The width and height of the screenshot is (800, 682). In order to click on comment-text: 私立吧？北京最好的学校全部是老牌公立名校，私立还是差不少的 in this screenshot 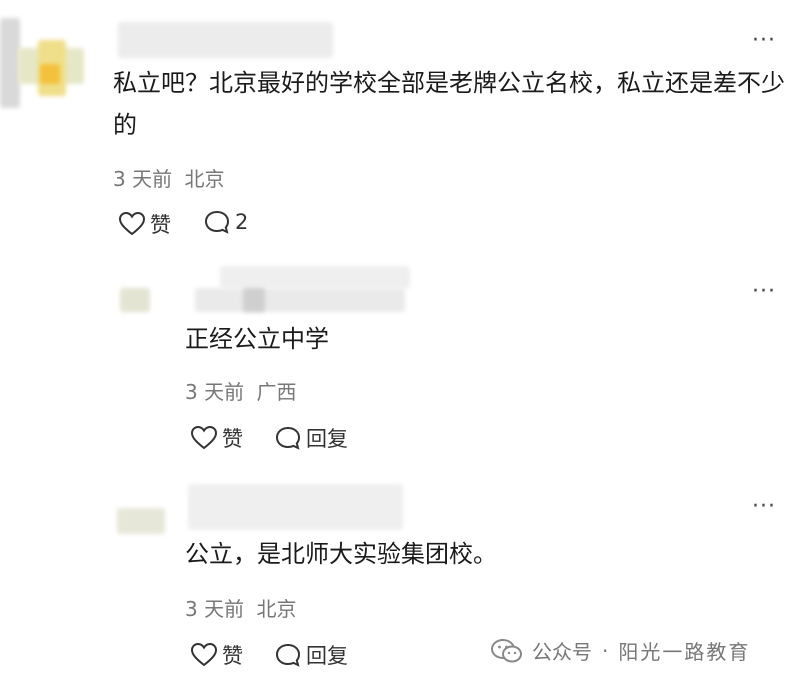, I will do `click(449, 104)`.